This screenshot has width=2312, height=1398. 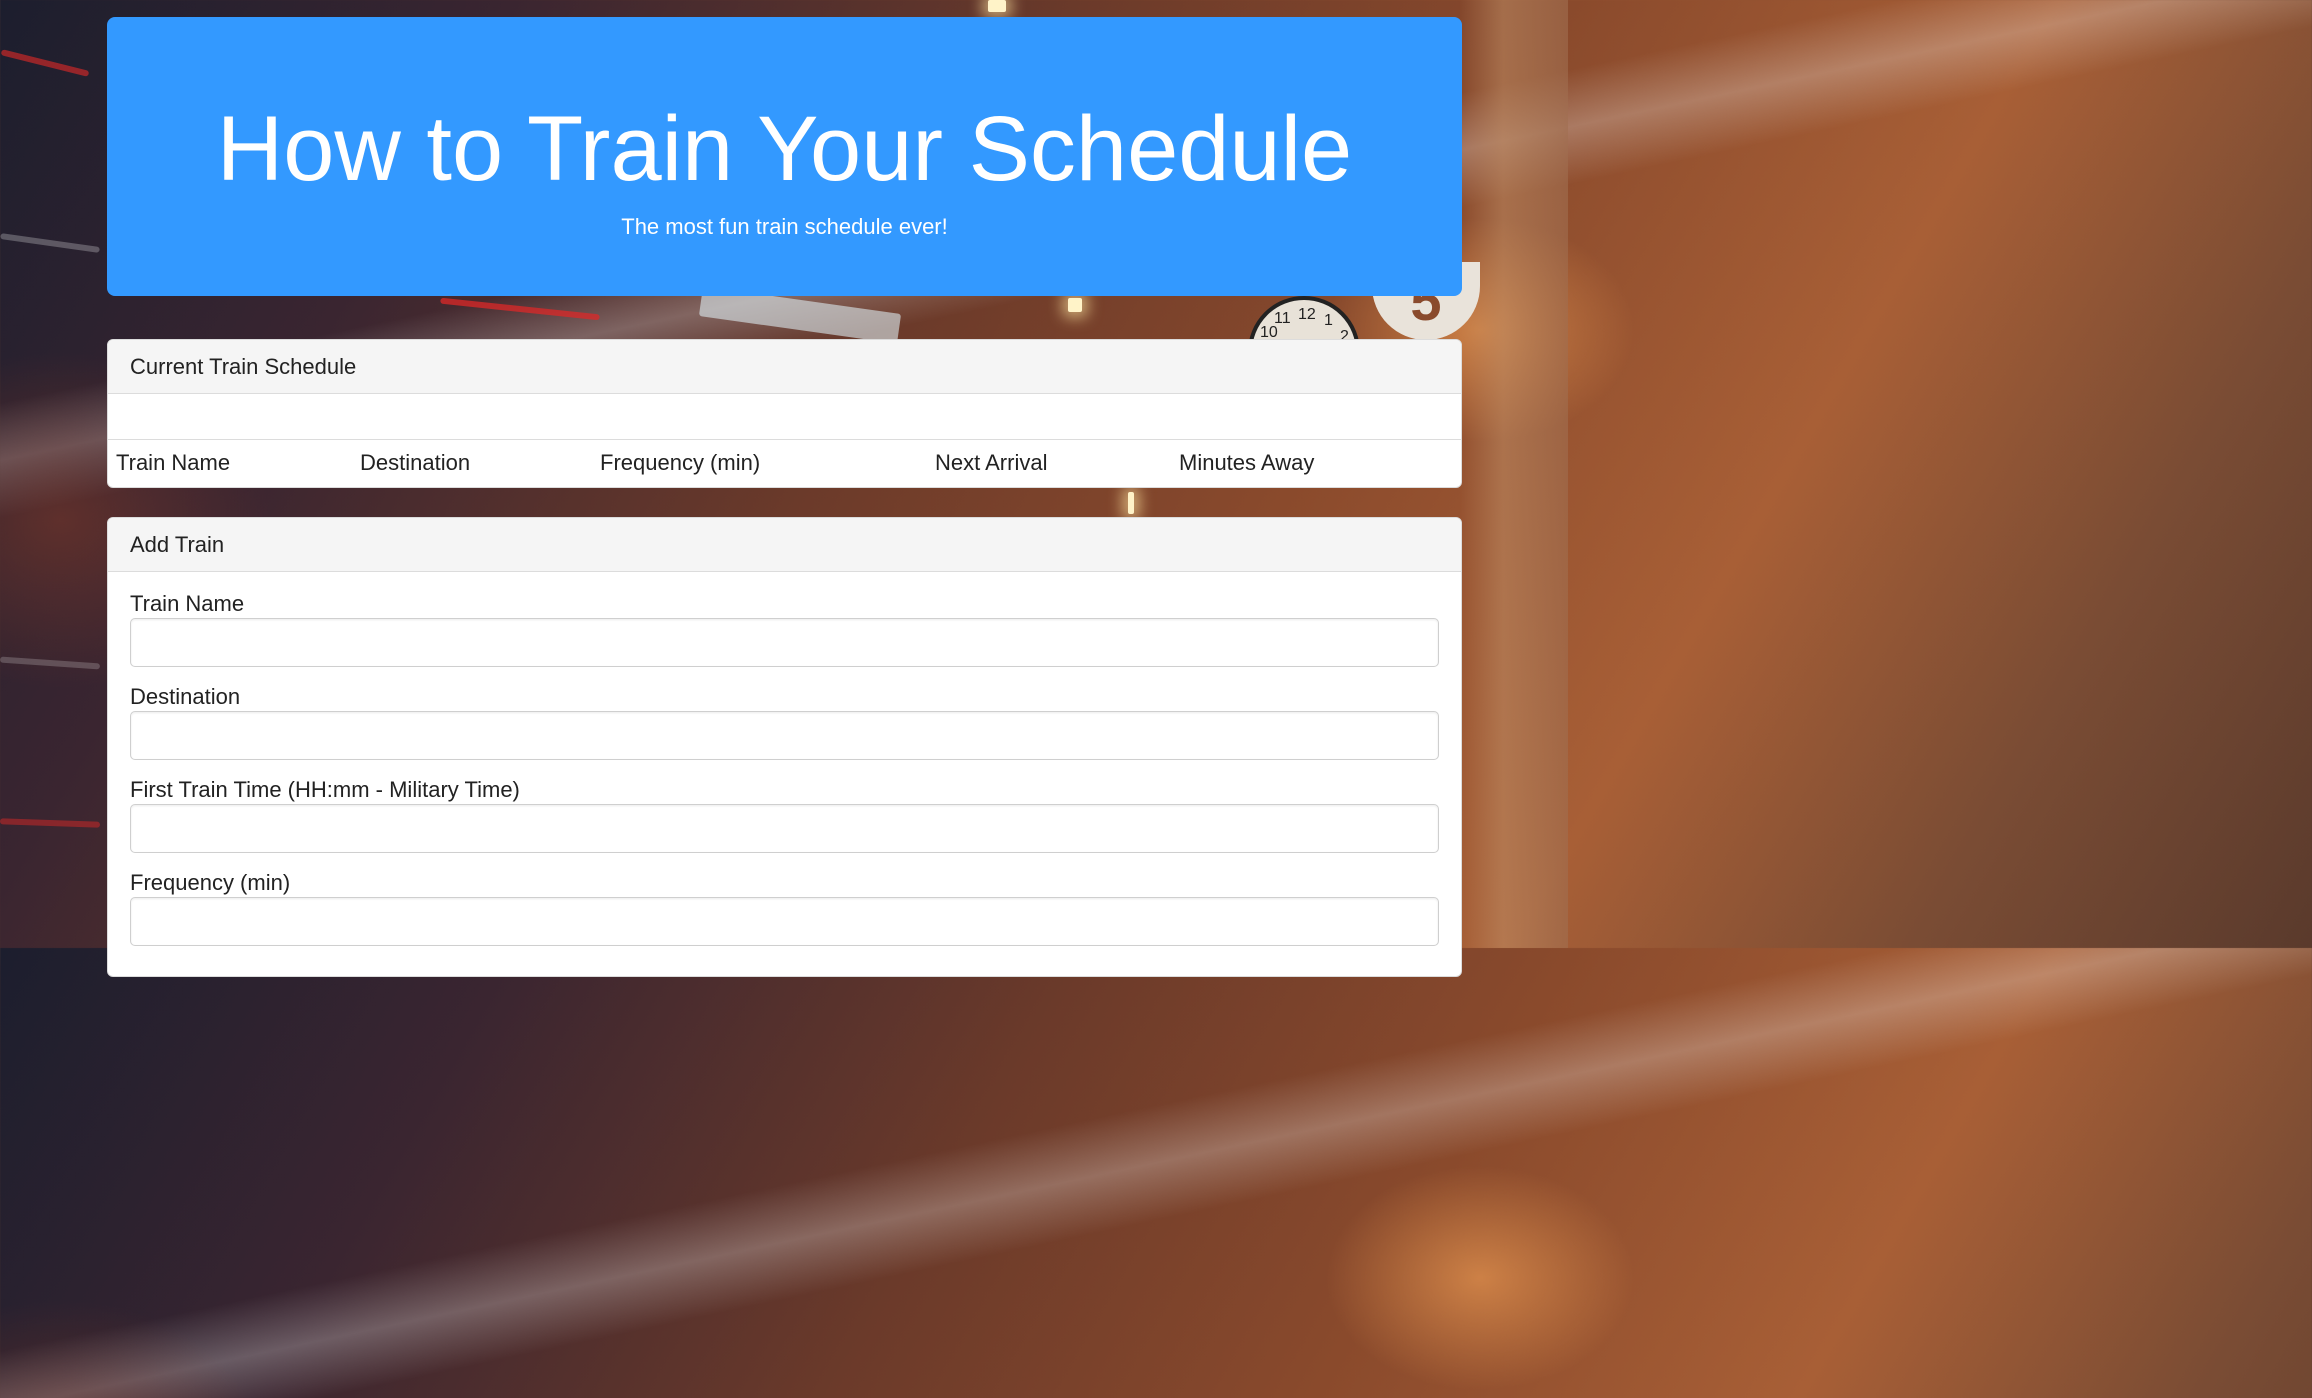 What do you see at coordinates (1307, 314) in the screenshot?
I see `clock-number: 12` at bounding box center [1307, 314].